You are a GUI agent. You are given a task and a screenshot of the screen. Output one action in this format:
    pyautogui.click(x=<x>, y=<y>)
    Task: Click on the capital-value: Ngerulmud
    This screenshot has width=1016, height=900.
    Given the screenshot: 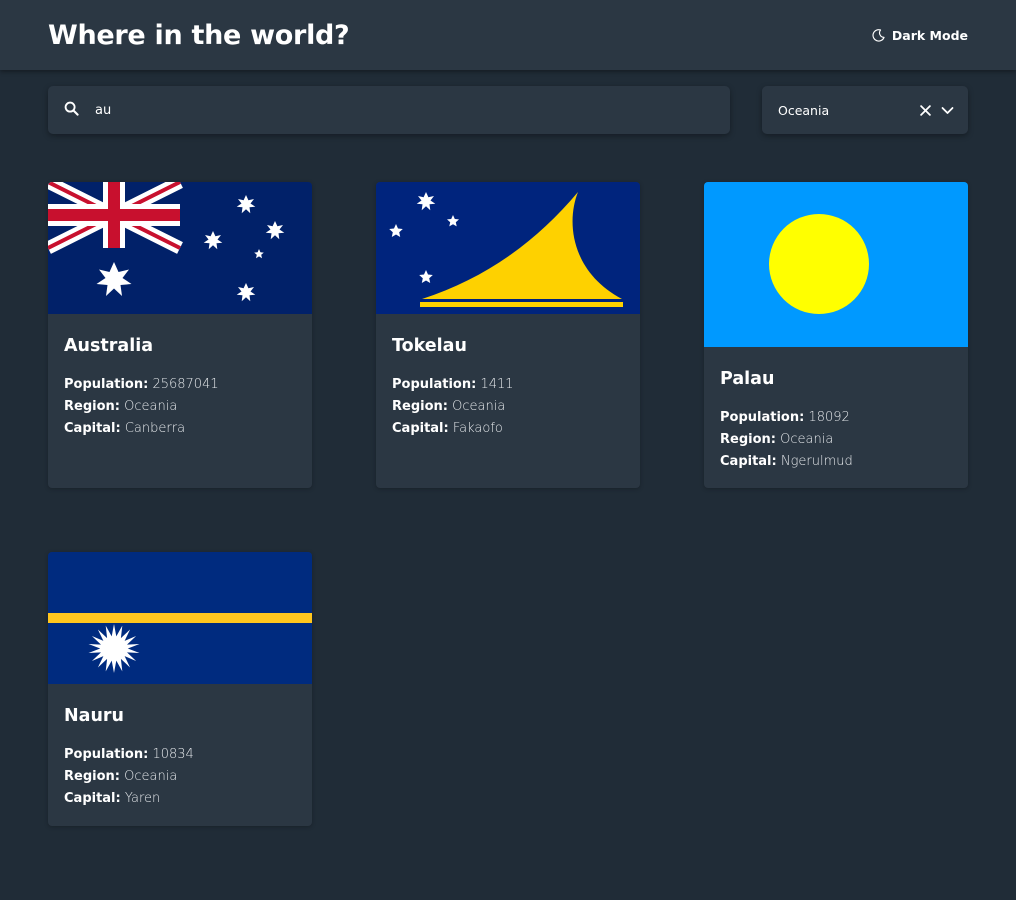 What is the action you would take?
    pyautogui.click(x=816, y=461)
    